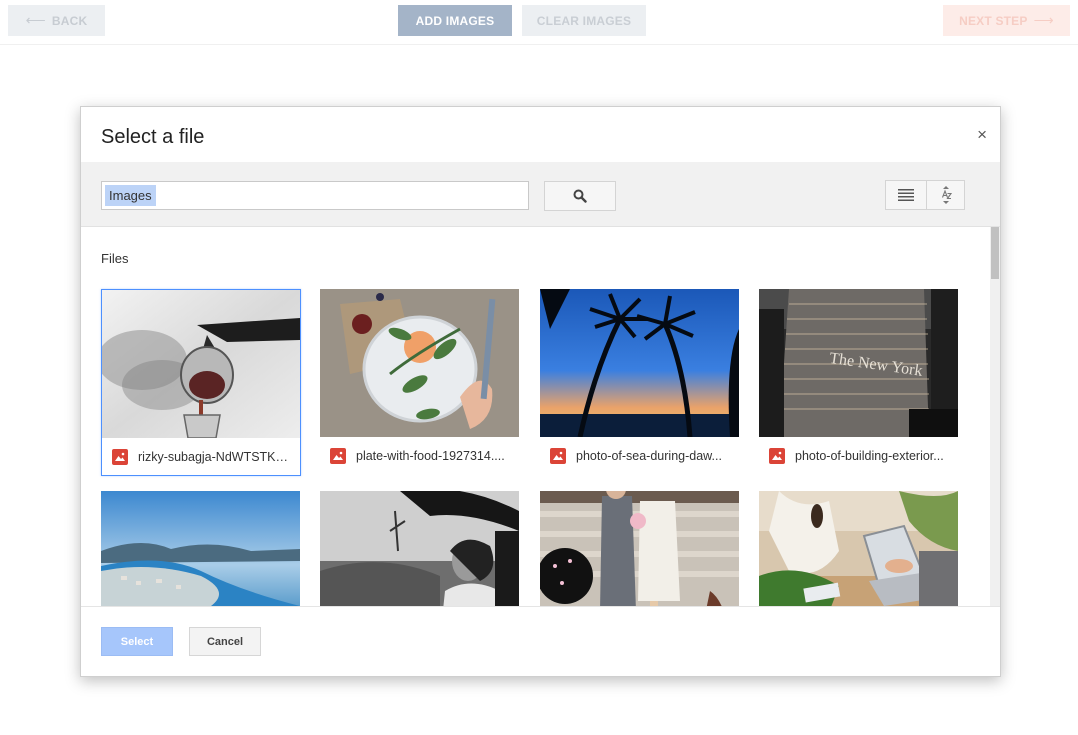 The image size is (1078, 735). I want to click on dialog-footer: Select Cancel, so click(540, 641).